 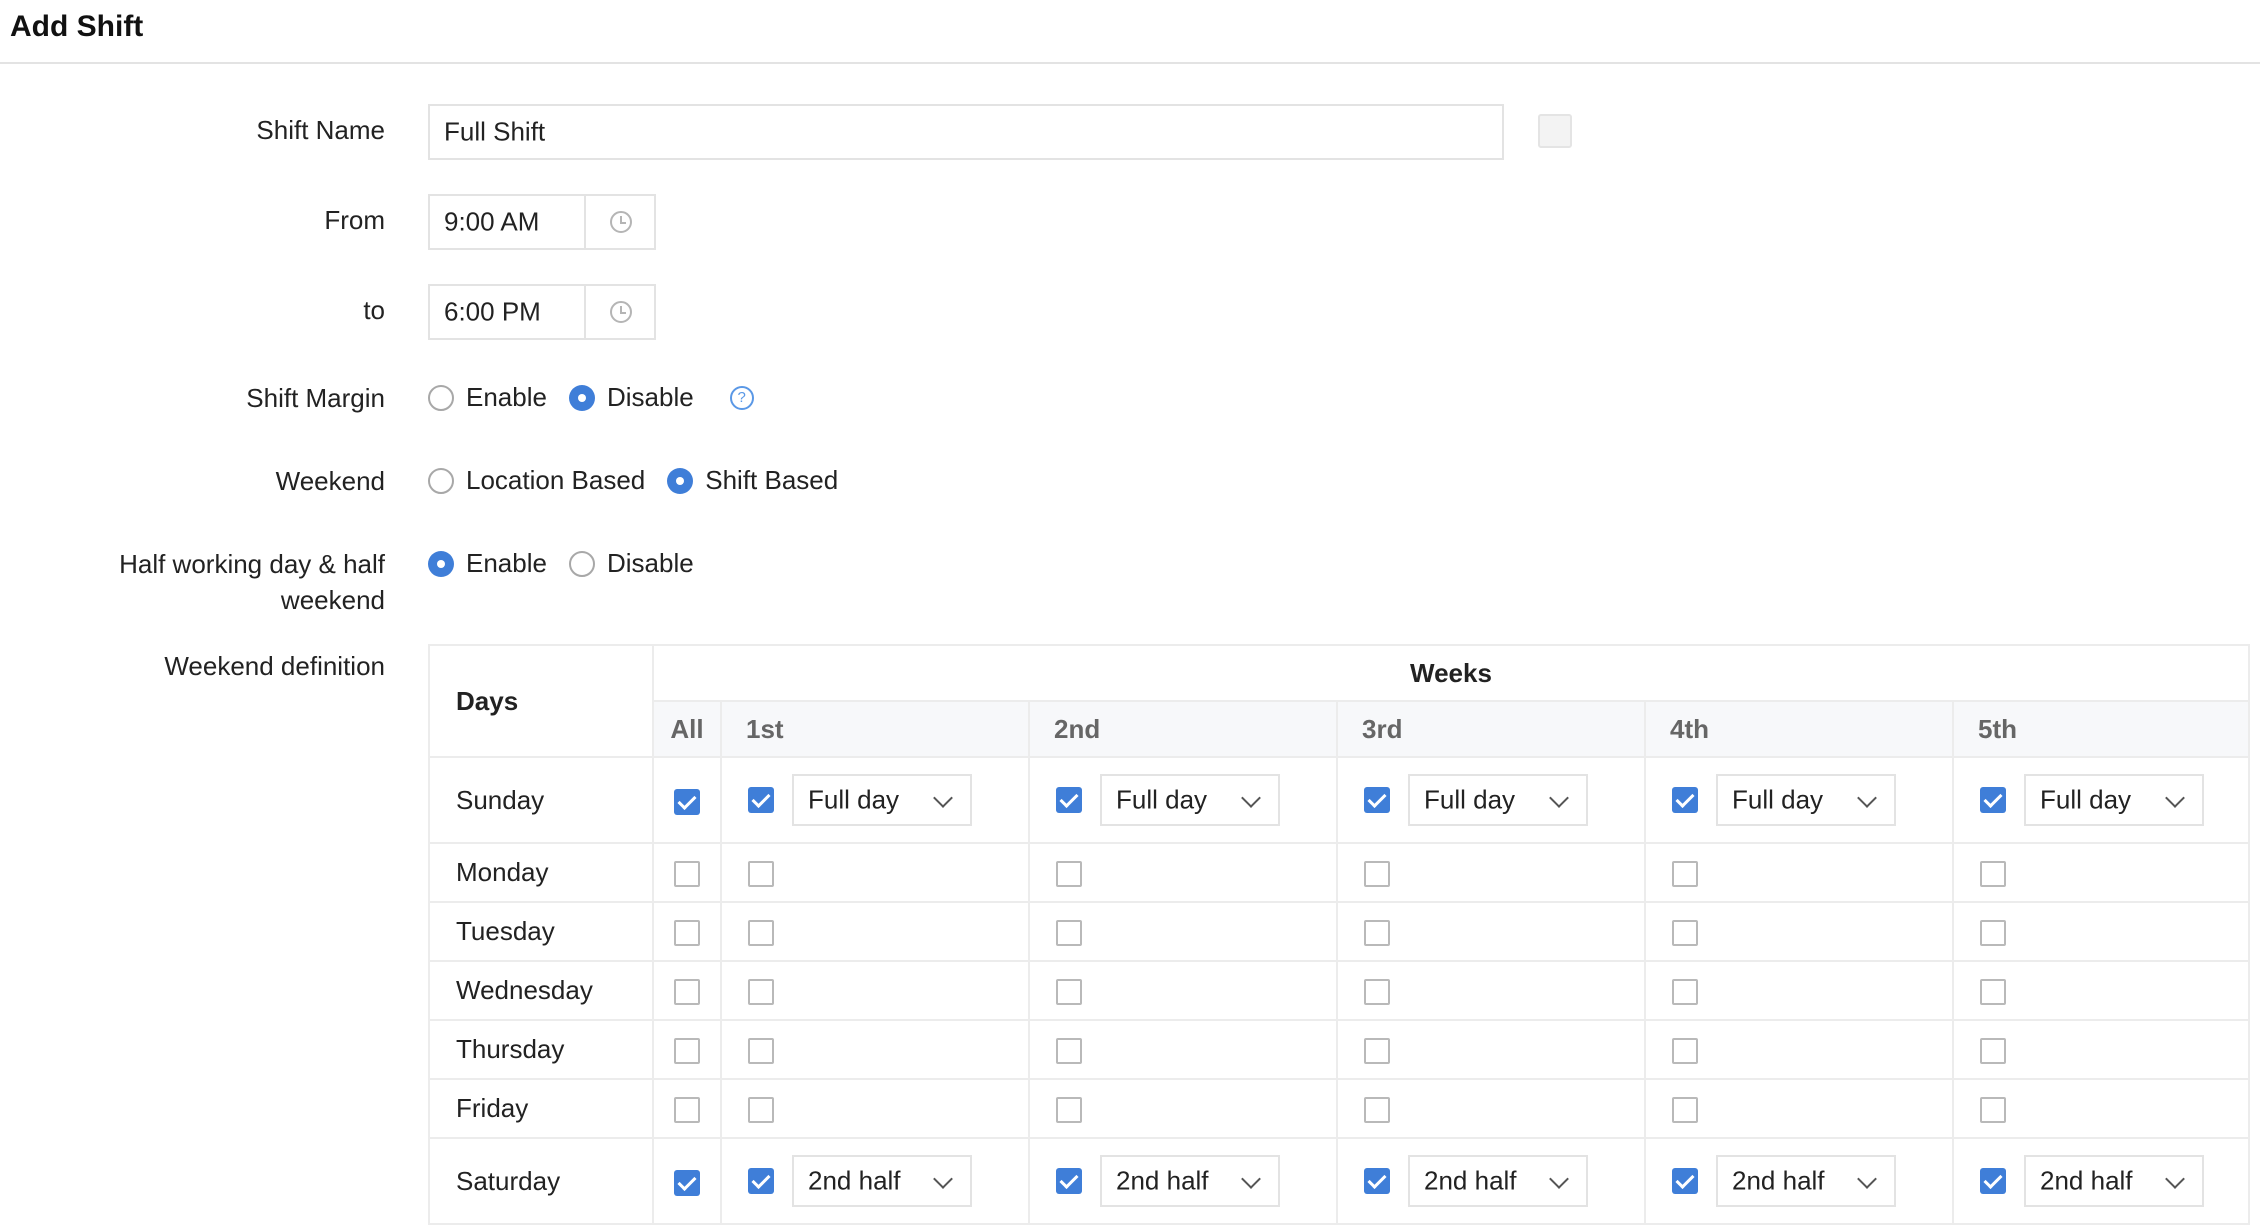 What do you see at coordinates (542, 222) in the screenshot?
I see `from-time-input: 9:00 AM` at bounding box center [542, 222].